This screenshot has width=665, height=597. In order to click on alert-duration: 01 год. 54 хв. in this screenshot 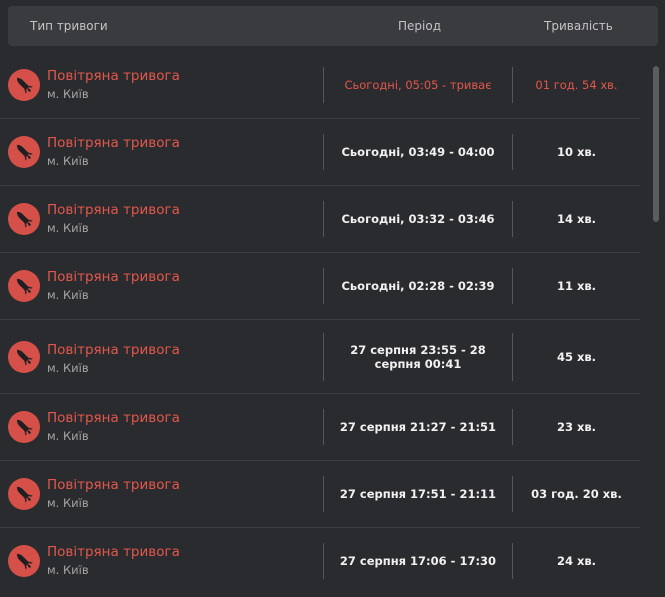, I will do `click(576, 85)`.